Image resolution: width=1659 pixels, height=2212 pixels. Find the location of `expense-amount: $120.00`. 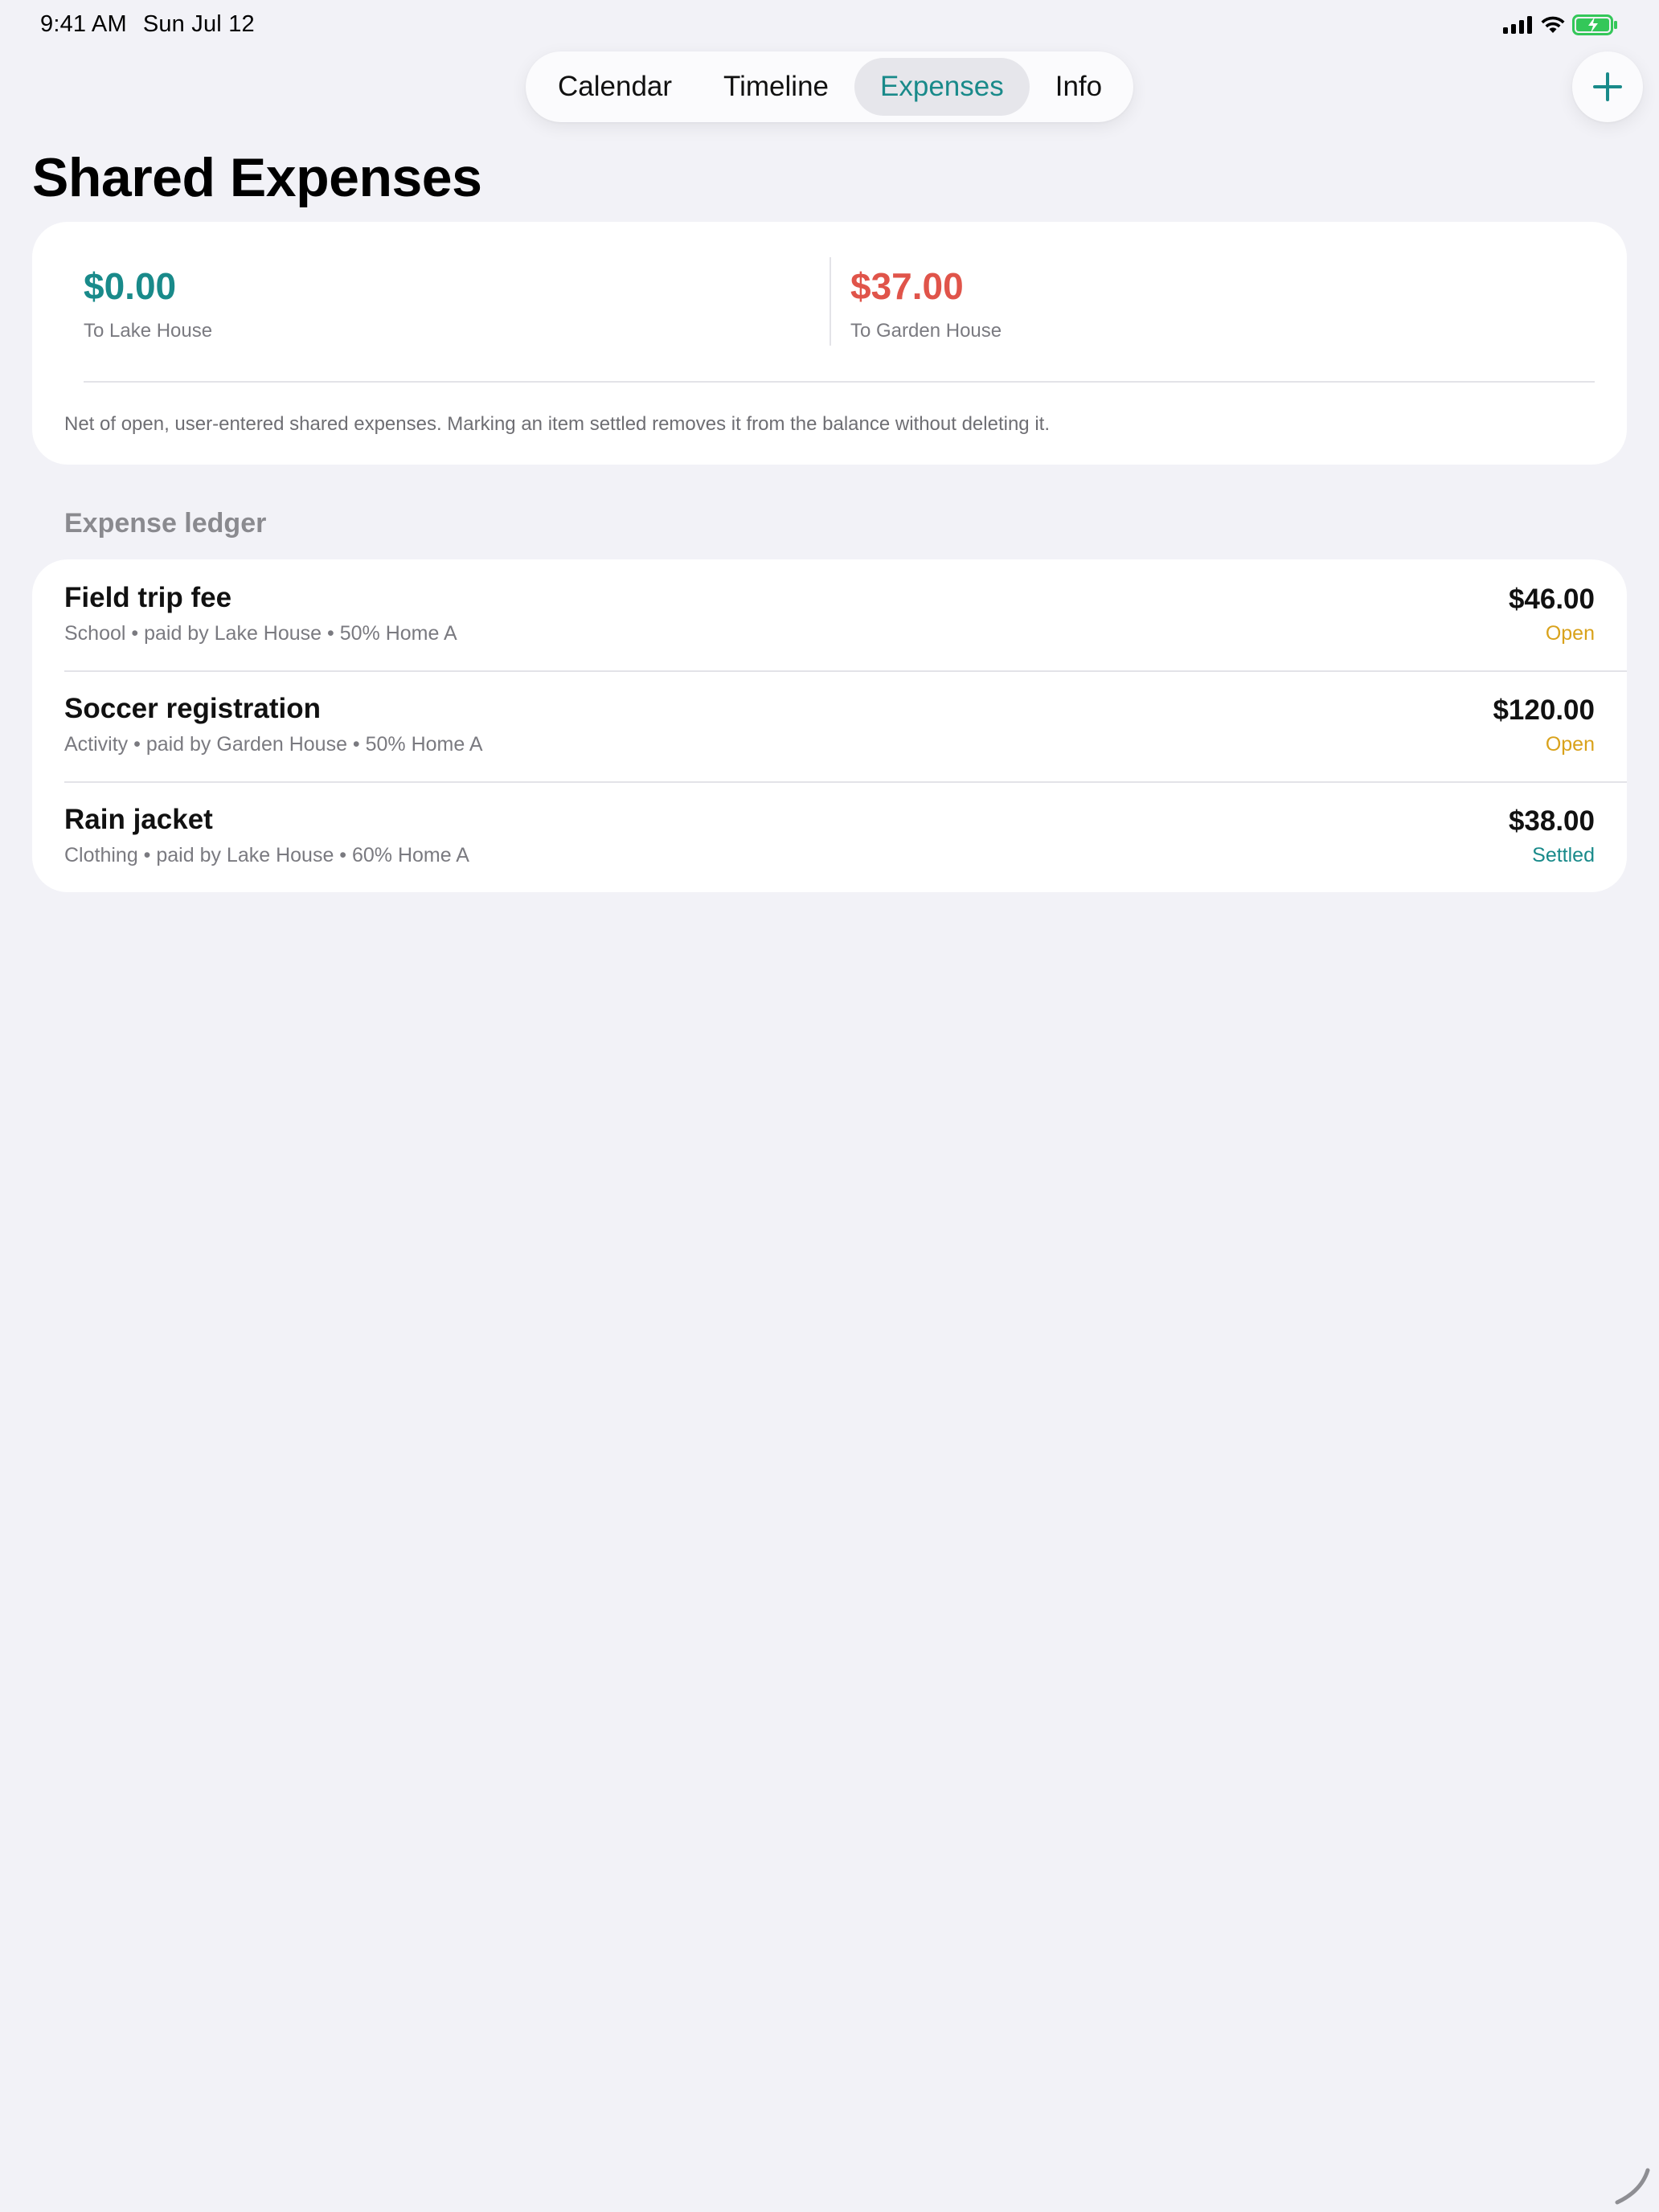

expense-amount: $120.00 is located at coordinates (1544, 710).